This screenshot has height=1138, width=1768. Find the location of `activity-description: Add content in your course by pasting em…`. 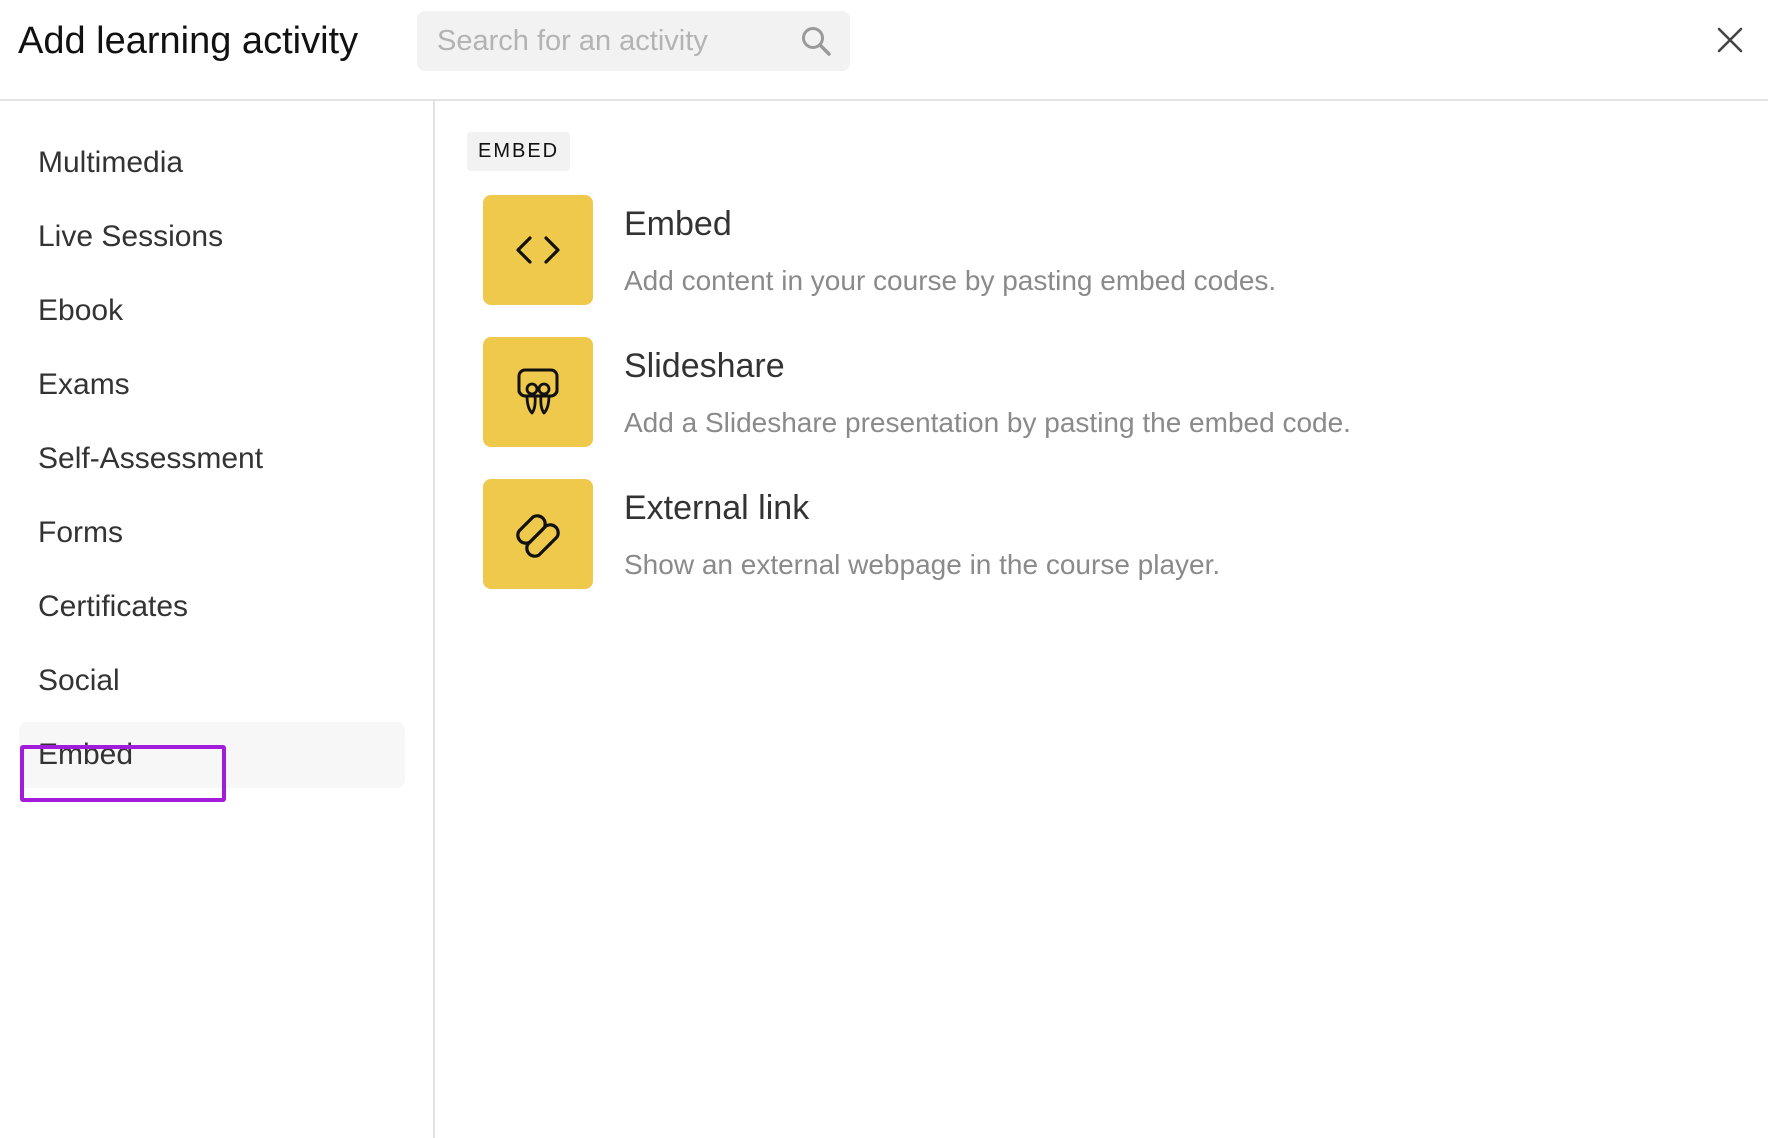

activity-description: Add content in your course by pasting em… is located at coordinates (950, 280).